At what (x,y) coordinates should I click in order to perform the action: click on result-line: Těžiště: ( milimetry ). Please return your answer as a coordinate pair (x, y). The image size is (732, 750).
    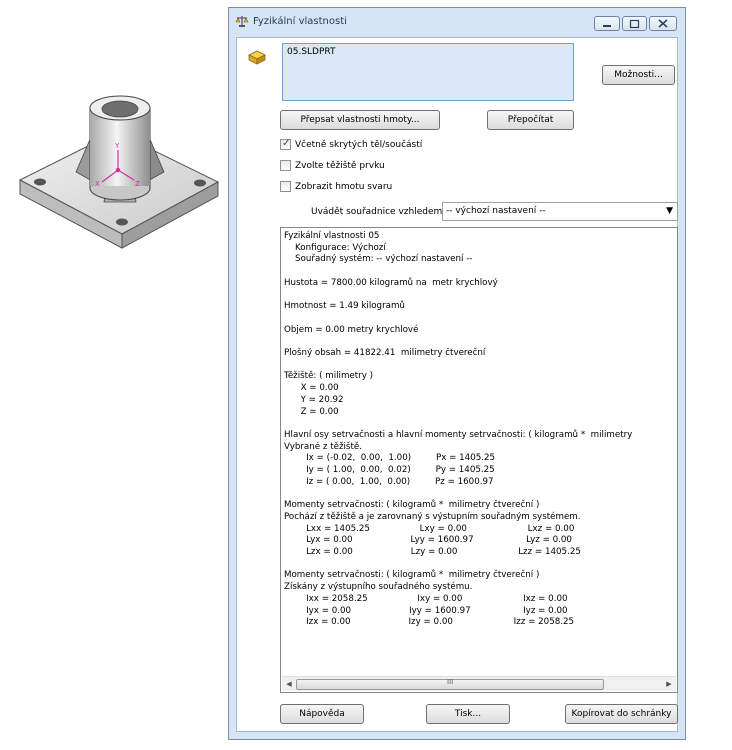
    Looking at the image, I should click on (329, 376).